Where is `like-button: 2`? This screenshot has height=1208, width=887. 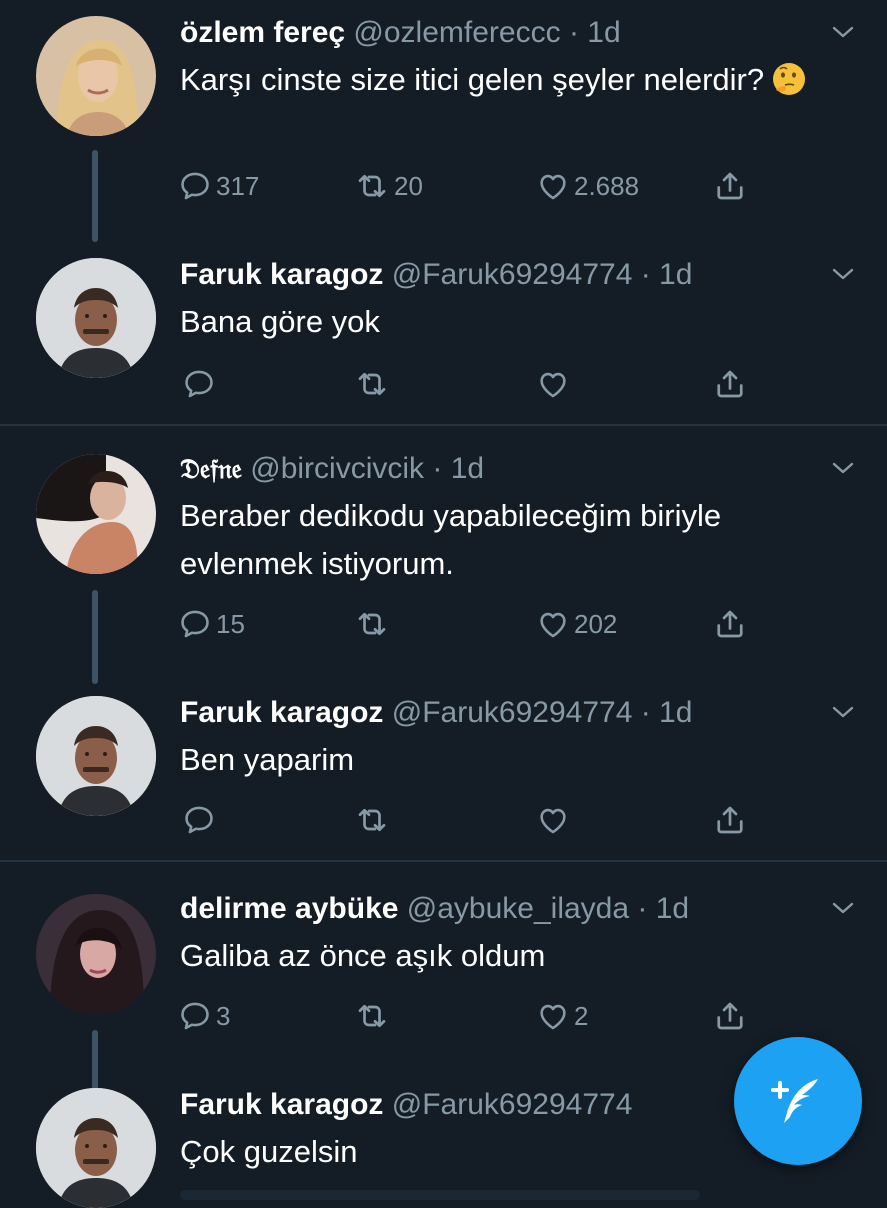 like-button: 2 is located at coordinates (562, 1016).